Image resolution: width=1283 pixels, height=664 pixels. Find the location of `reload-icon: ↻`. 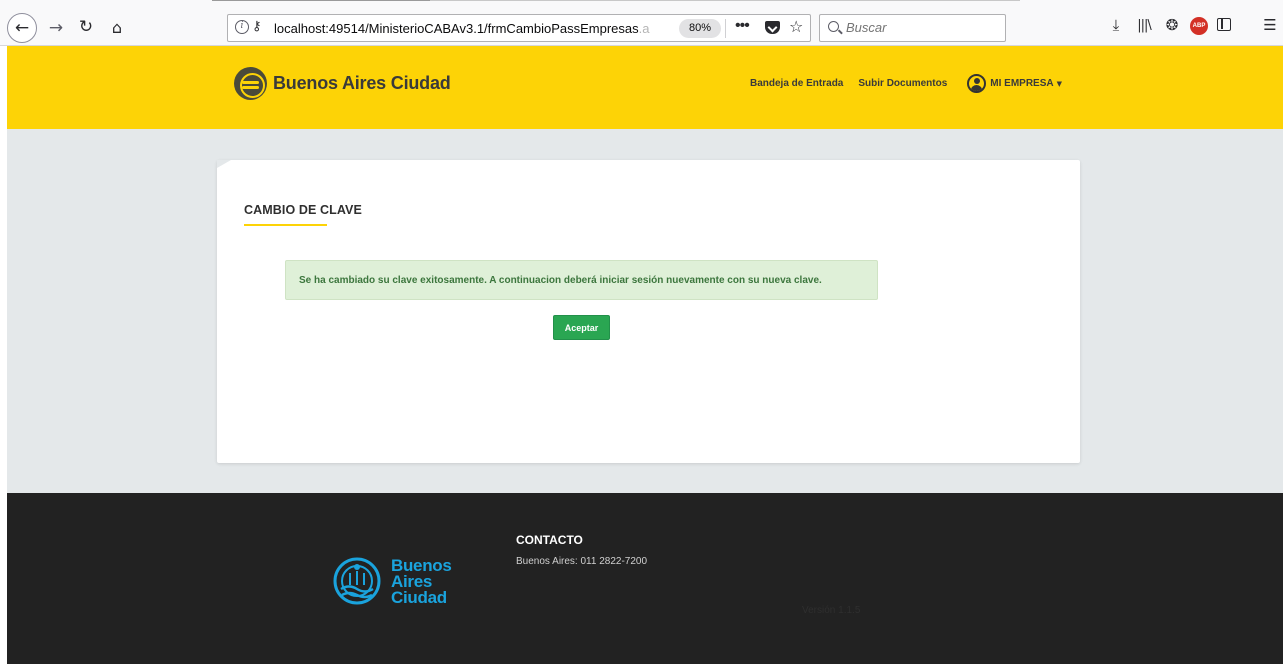

reload-icon: ↻ is located at coordinates (86, 27).